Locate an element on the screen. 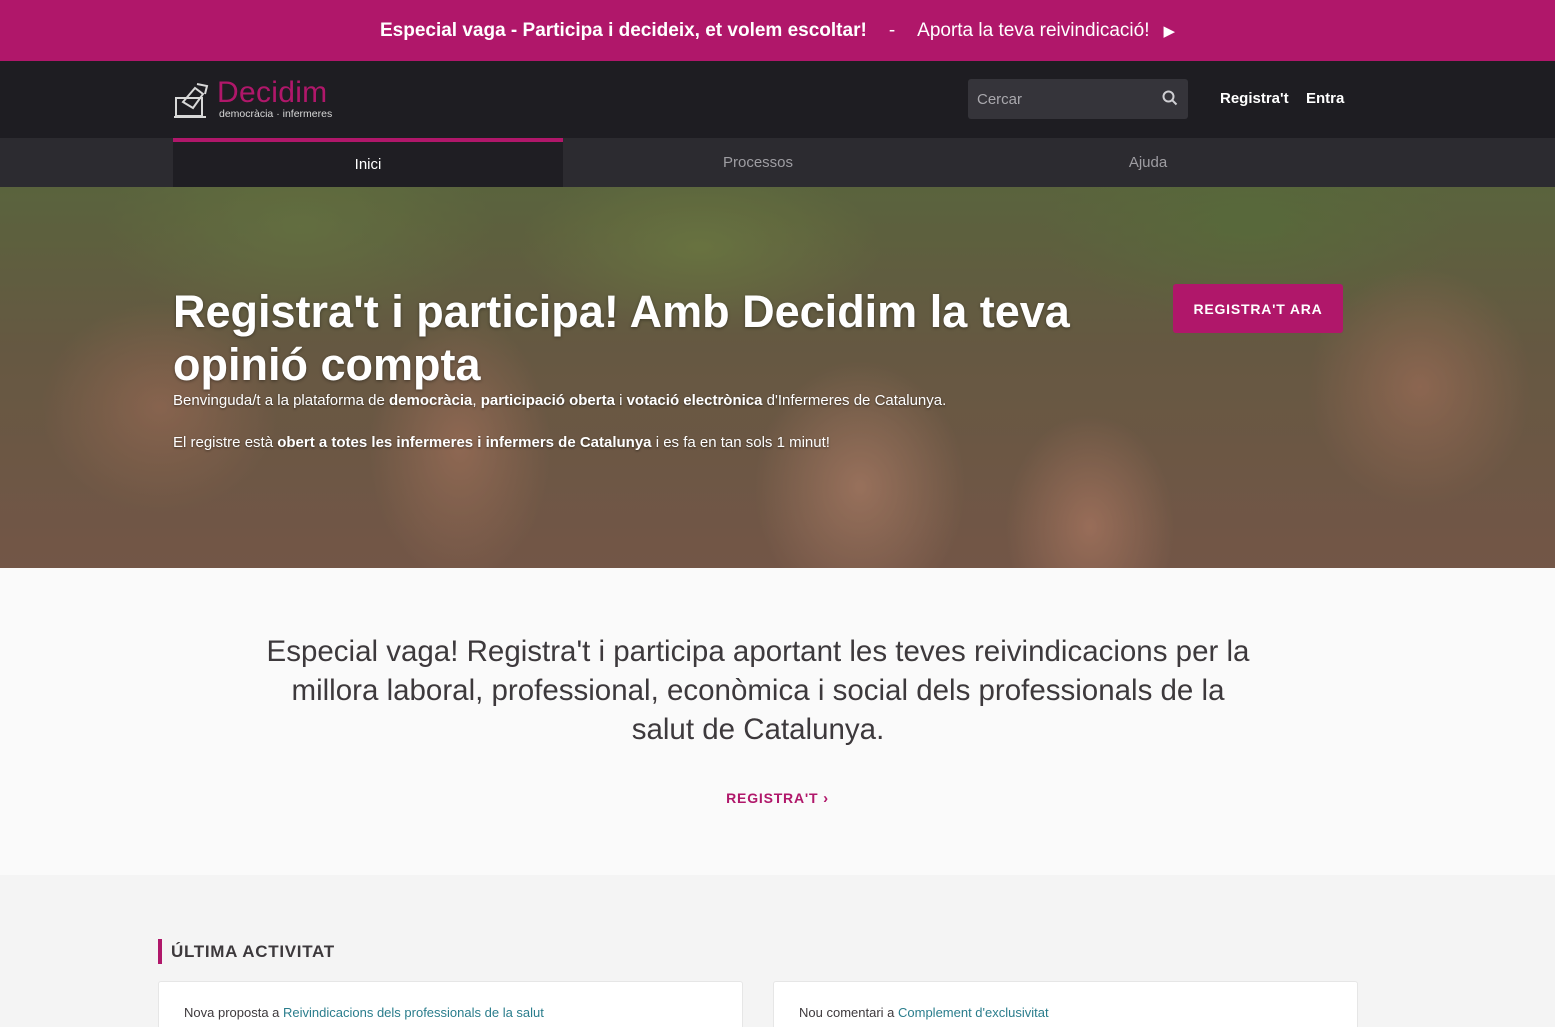 The image size is (1555, 1027). activity-prefix: Nou comentari a is located at coordinates (848, 1012).